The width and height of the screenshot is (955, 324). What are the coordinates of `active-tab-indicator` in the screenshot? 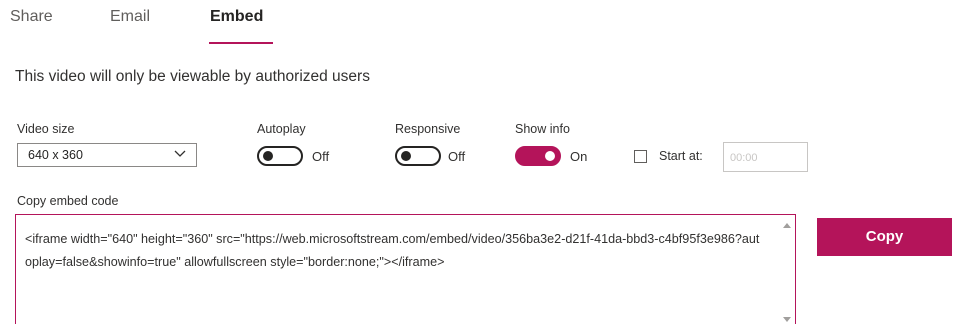 It's located at (241, 43).